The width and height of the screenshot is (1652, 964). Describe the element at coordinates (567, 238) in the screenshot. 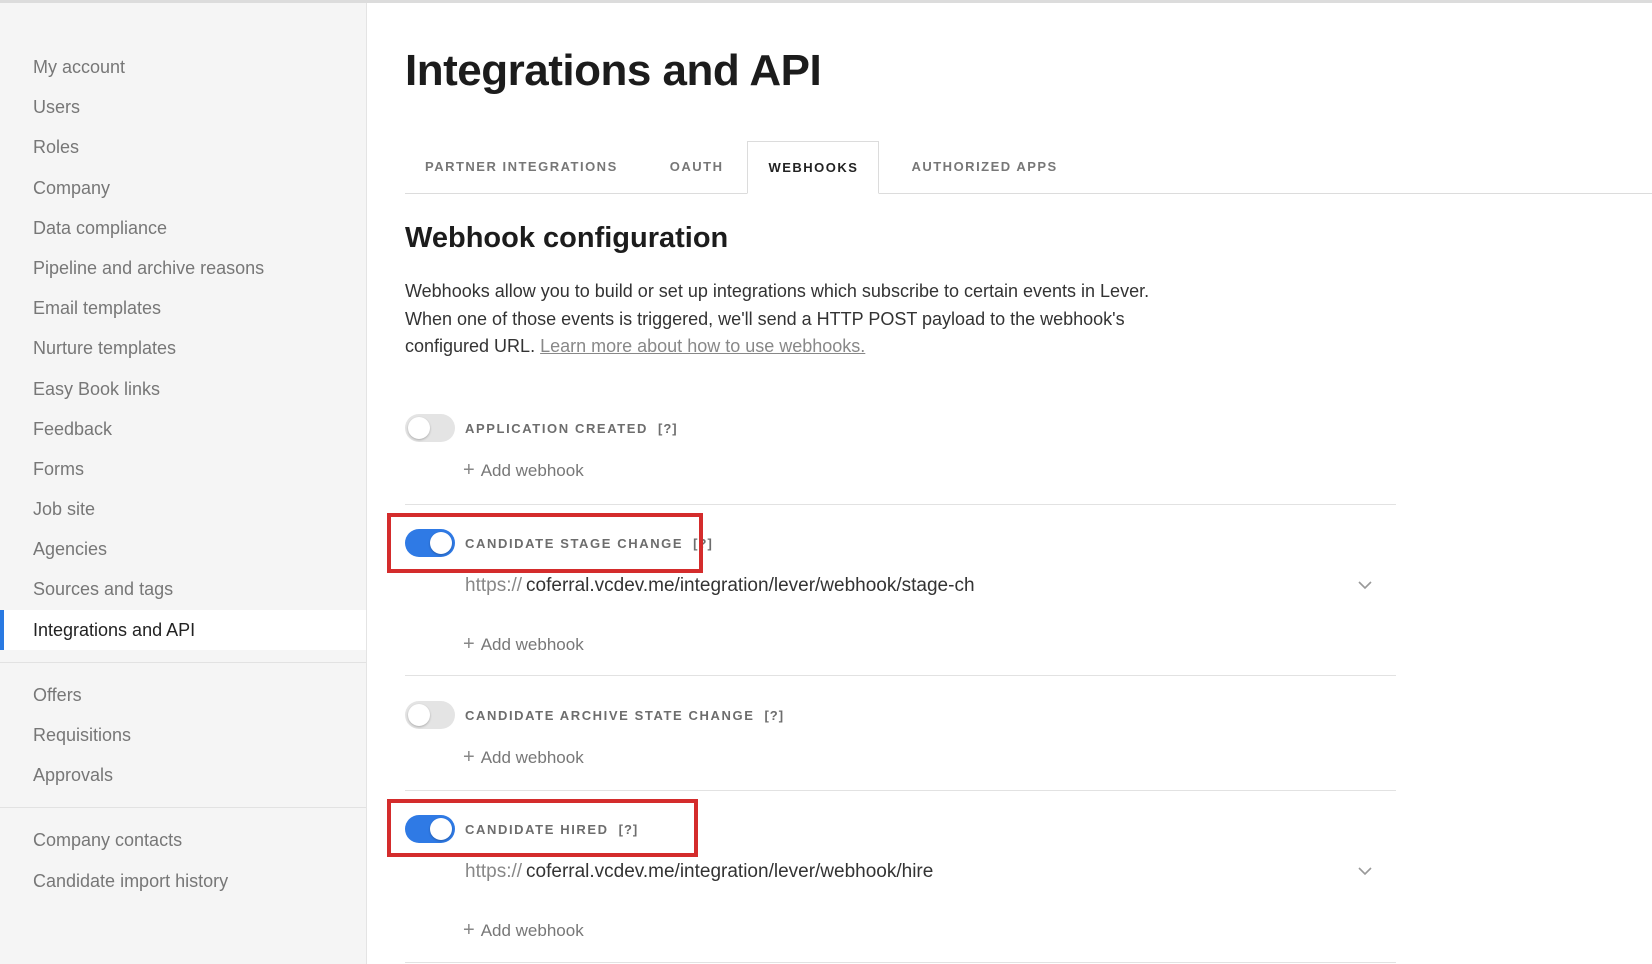

I see `section-title: Webhook configuration` at that location.